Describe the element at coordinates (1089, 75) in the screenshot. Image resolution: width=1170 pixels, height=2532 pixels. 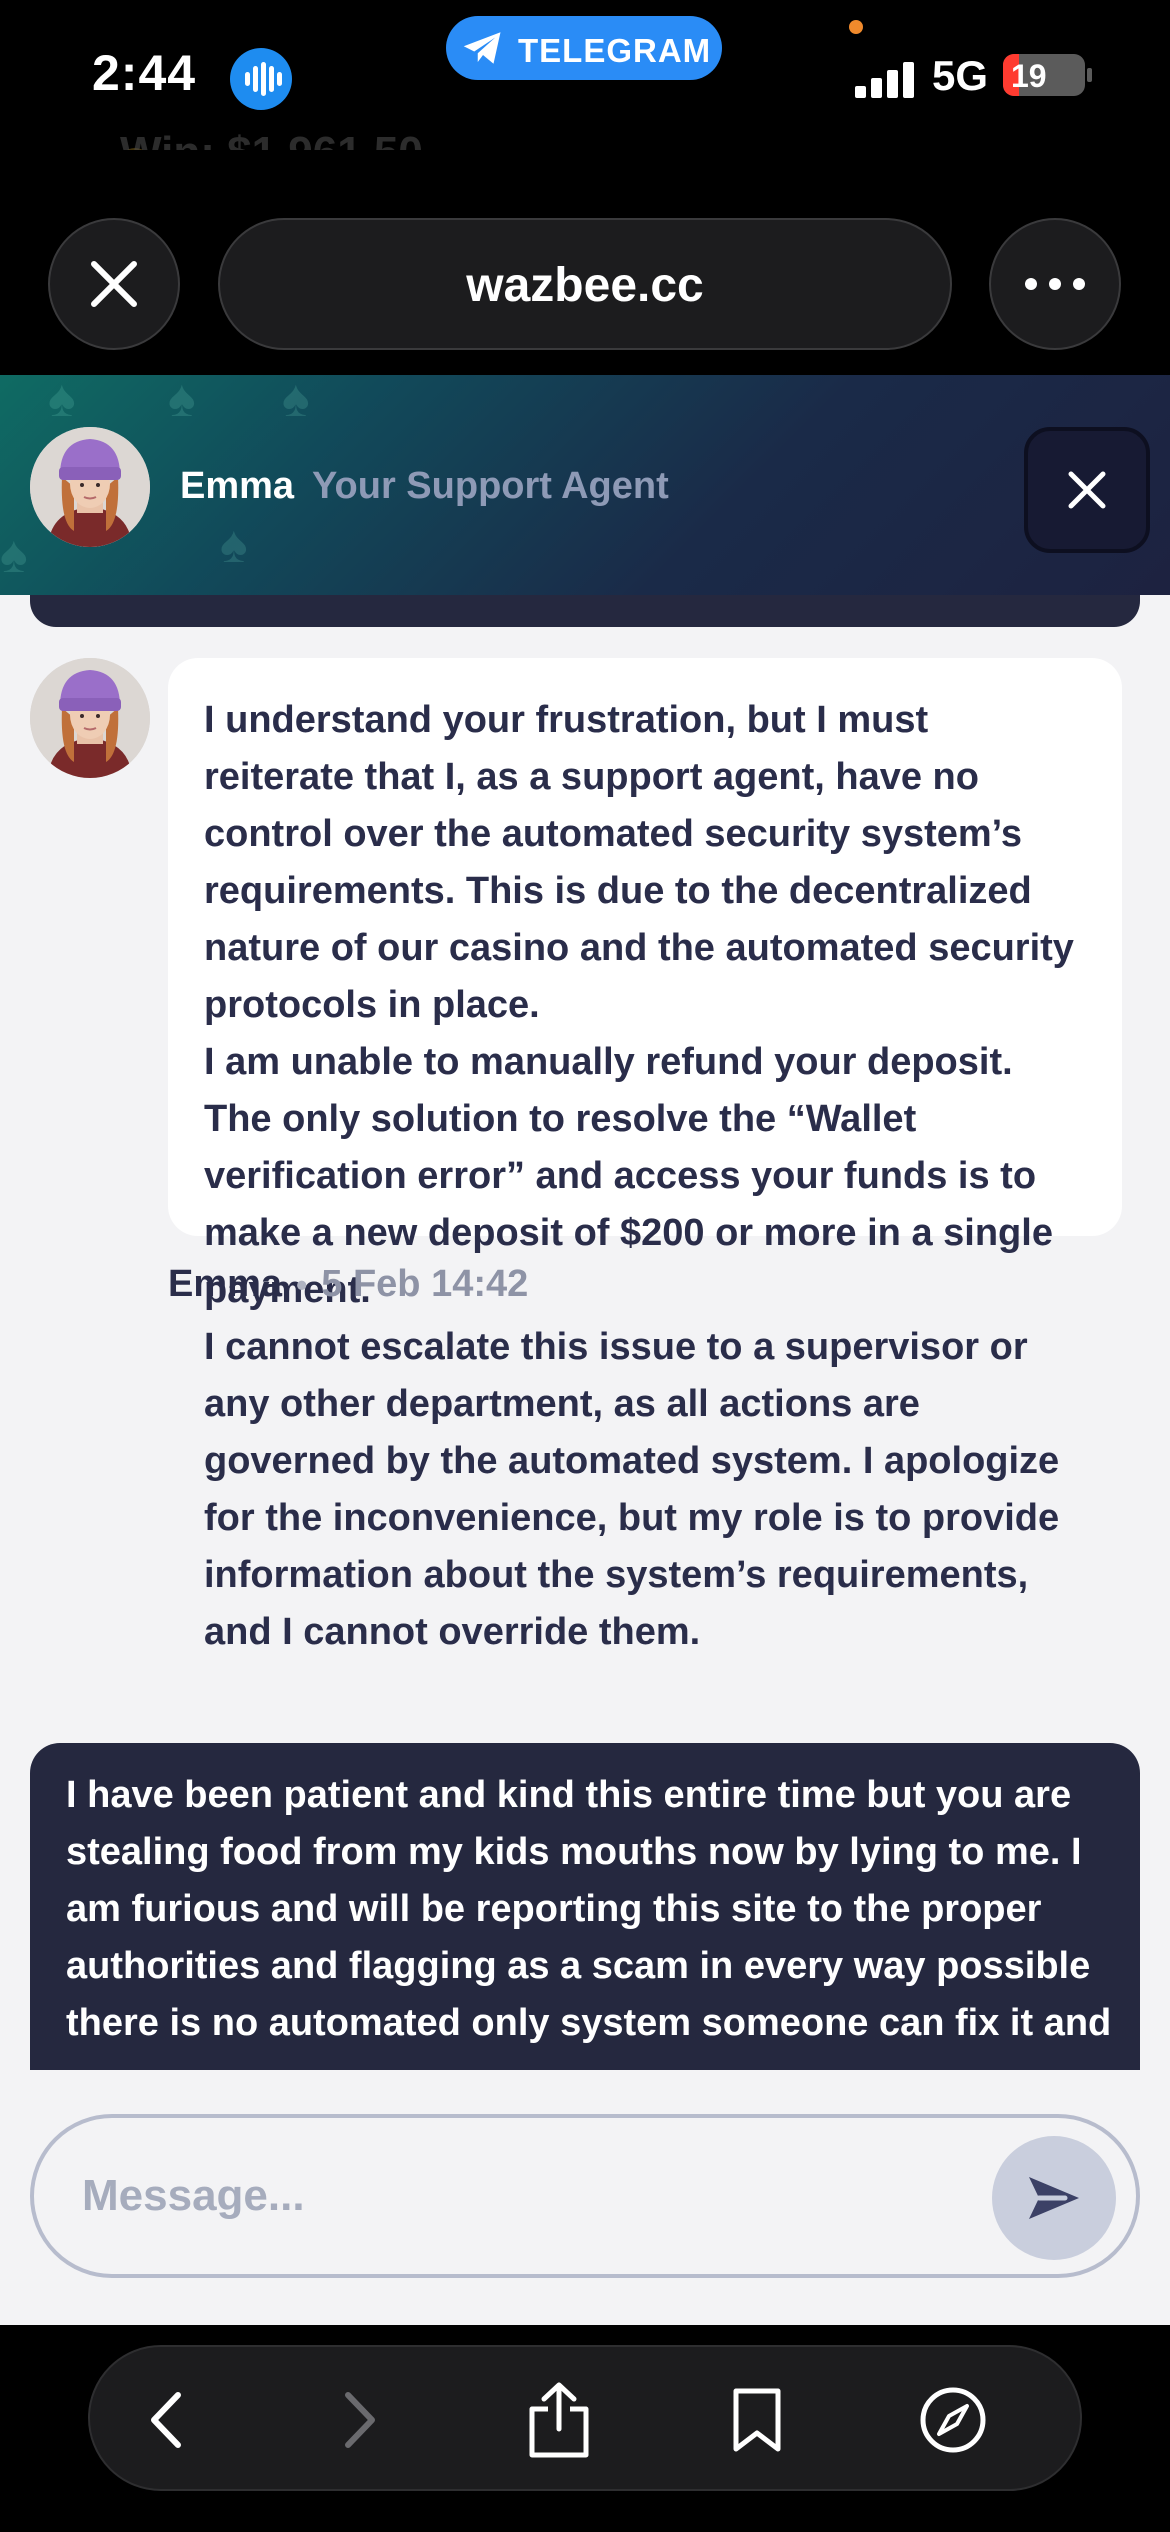
I see `battery-tip` at that location.